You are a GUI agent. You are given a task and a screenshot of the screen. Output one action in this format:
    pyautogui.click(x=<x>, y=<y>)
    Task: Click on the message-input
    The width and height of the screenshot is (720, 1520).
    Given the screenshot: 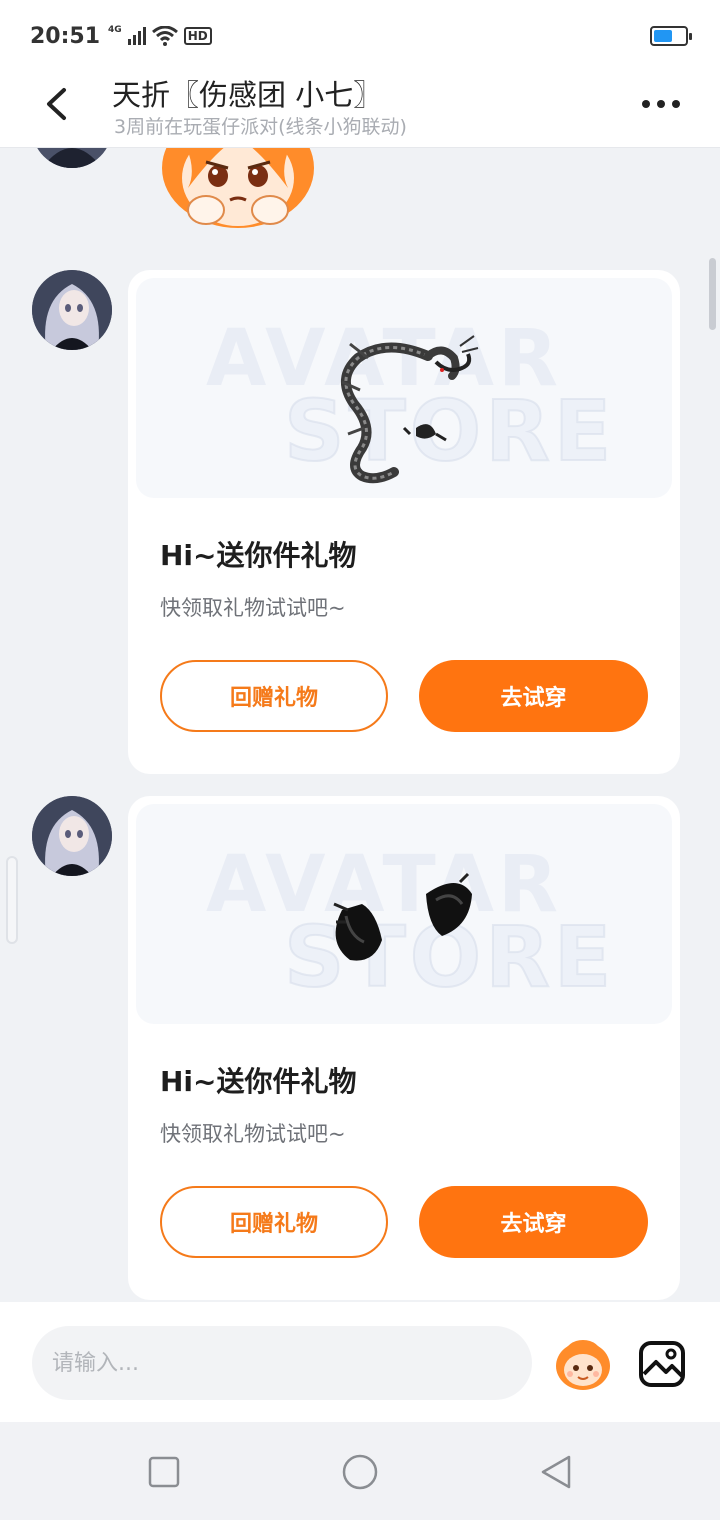 What is the action you would take?
    pyautogui.click(x=282, y=1363)
    